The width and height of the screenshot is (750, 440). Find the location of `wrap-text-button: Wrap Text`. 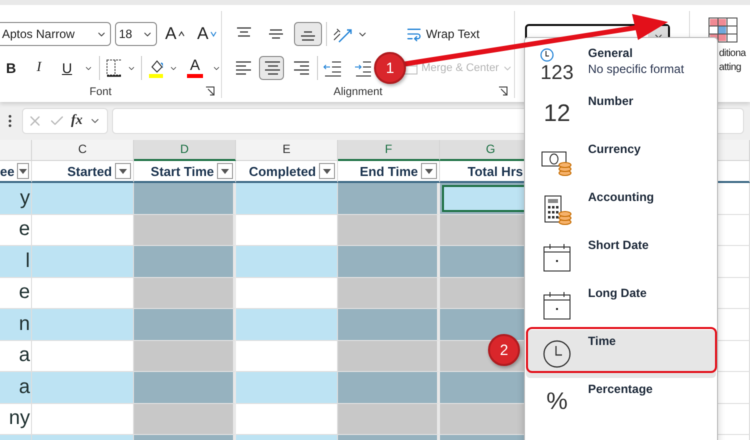

wrap-text-button: Wrap Text is located at coordinates (443, 34).